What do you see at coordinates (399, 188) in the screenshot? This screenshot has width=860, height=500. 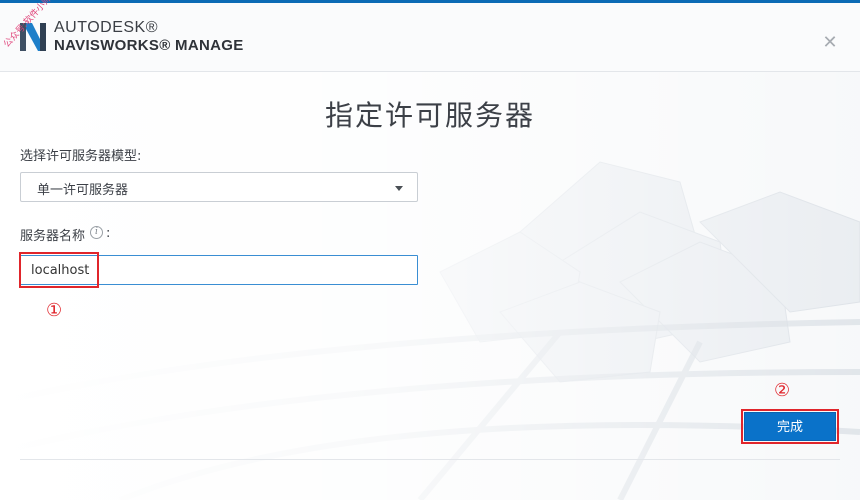 I see `chevron-down-icon` at bounding box center [399, 188].